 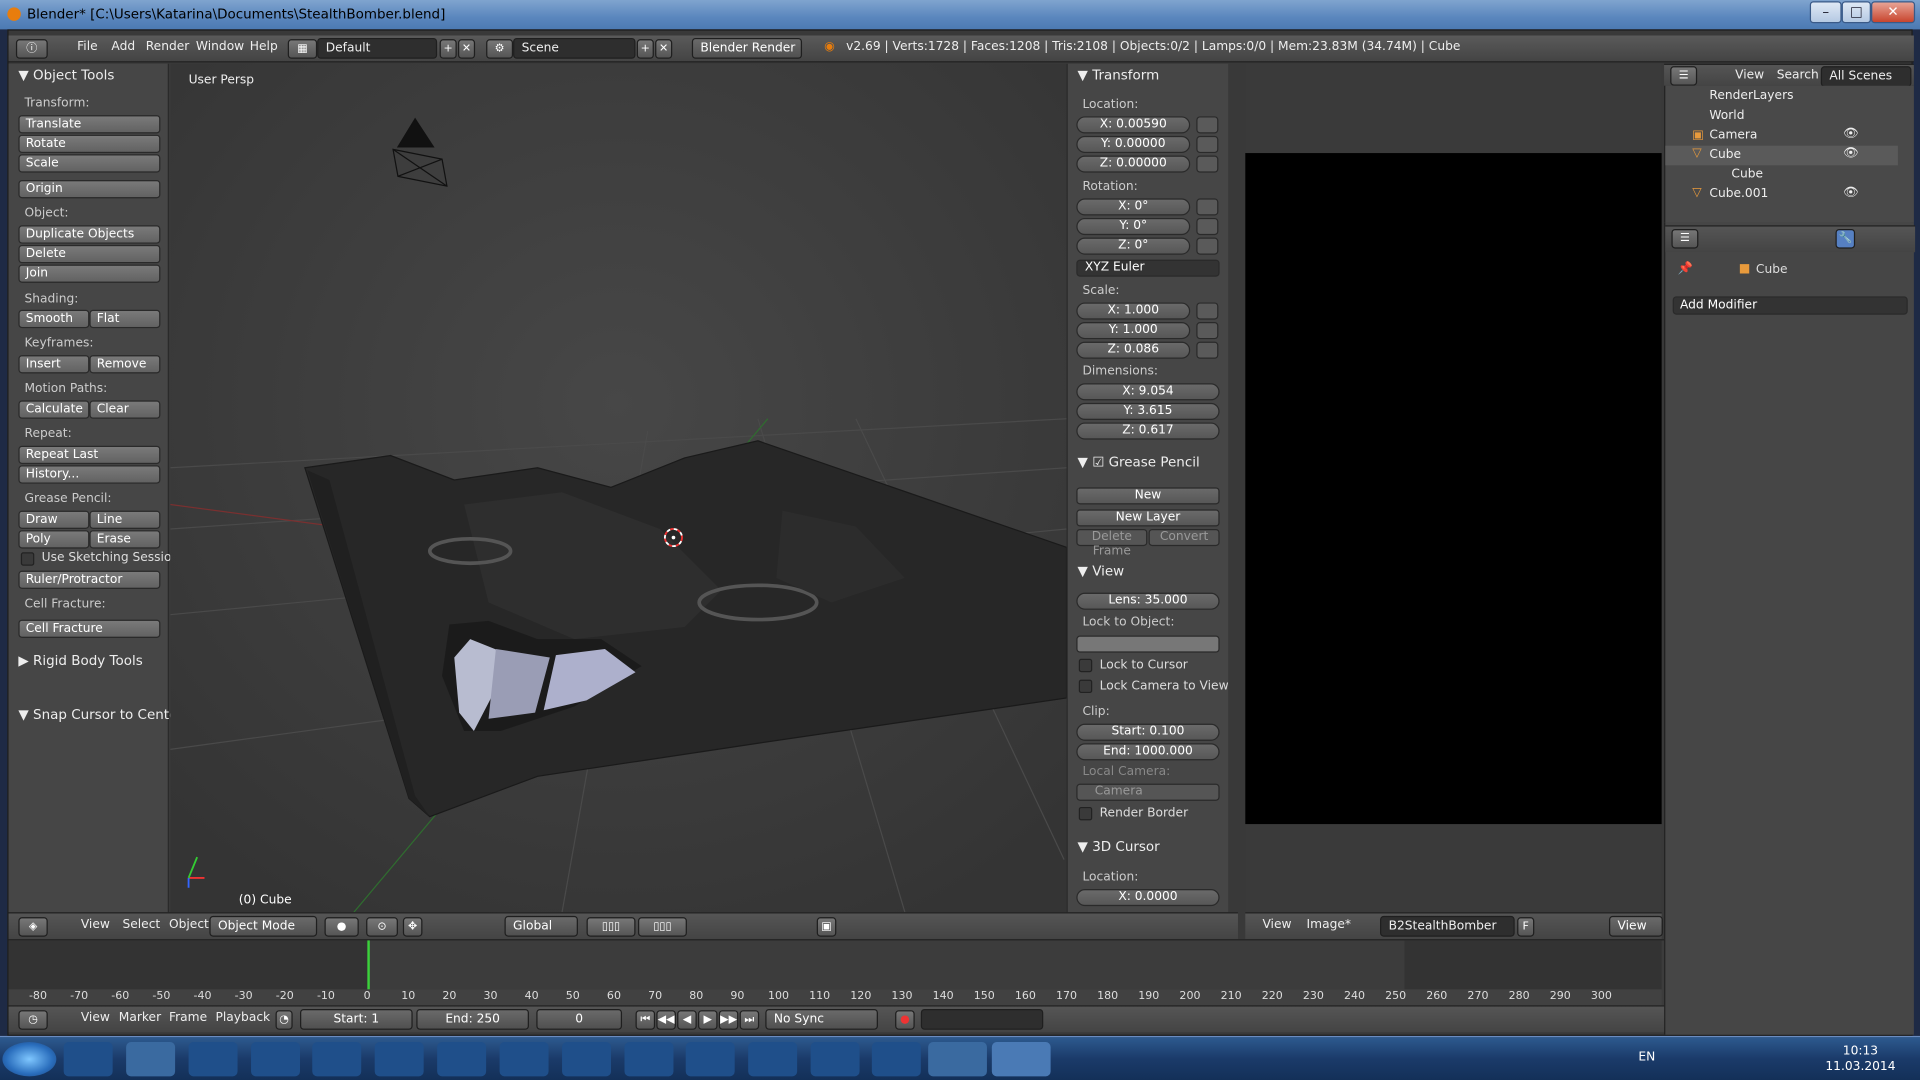 I want to click on location-x-lock-icon, so click(x=1207, y=125).